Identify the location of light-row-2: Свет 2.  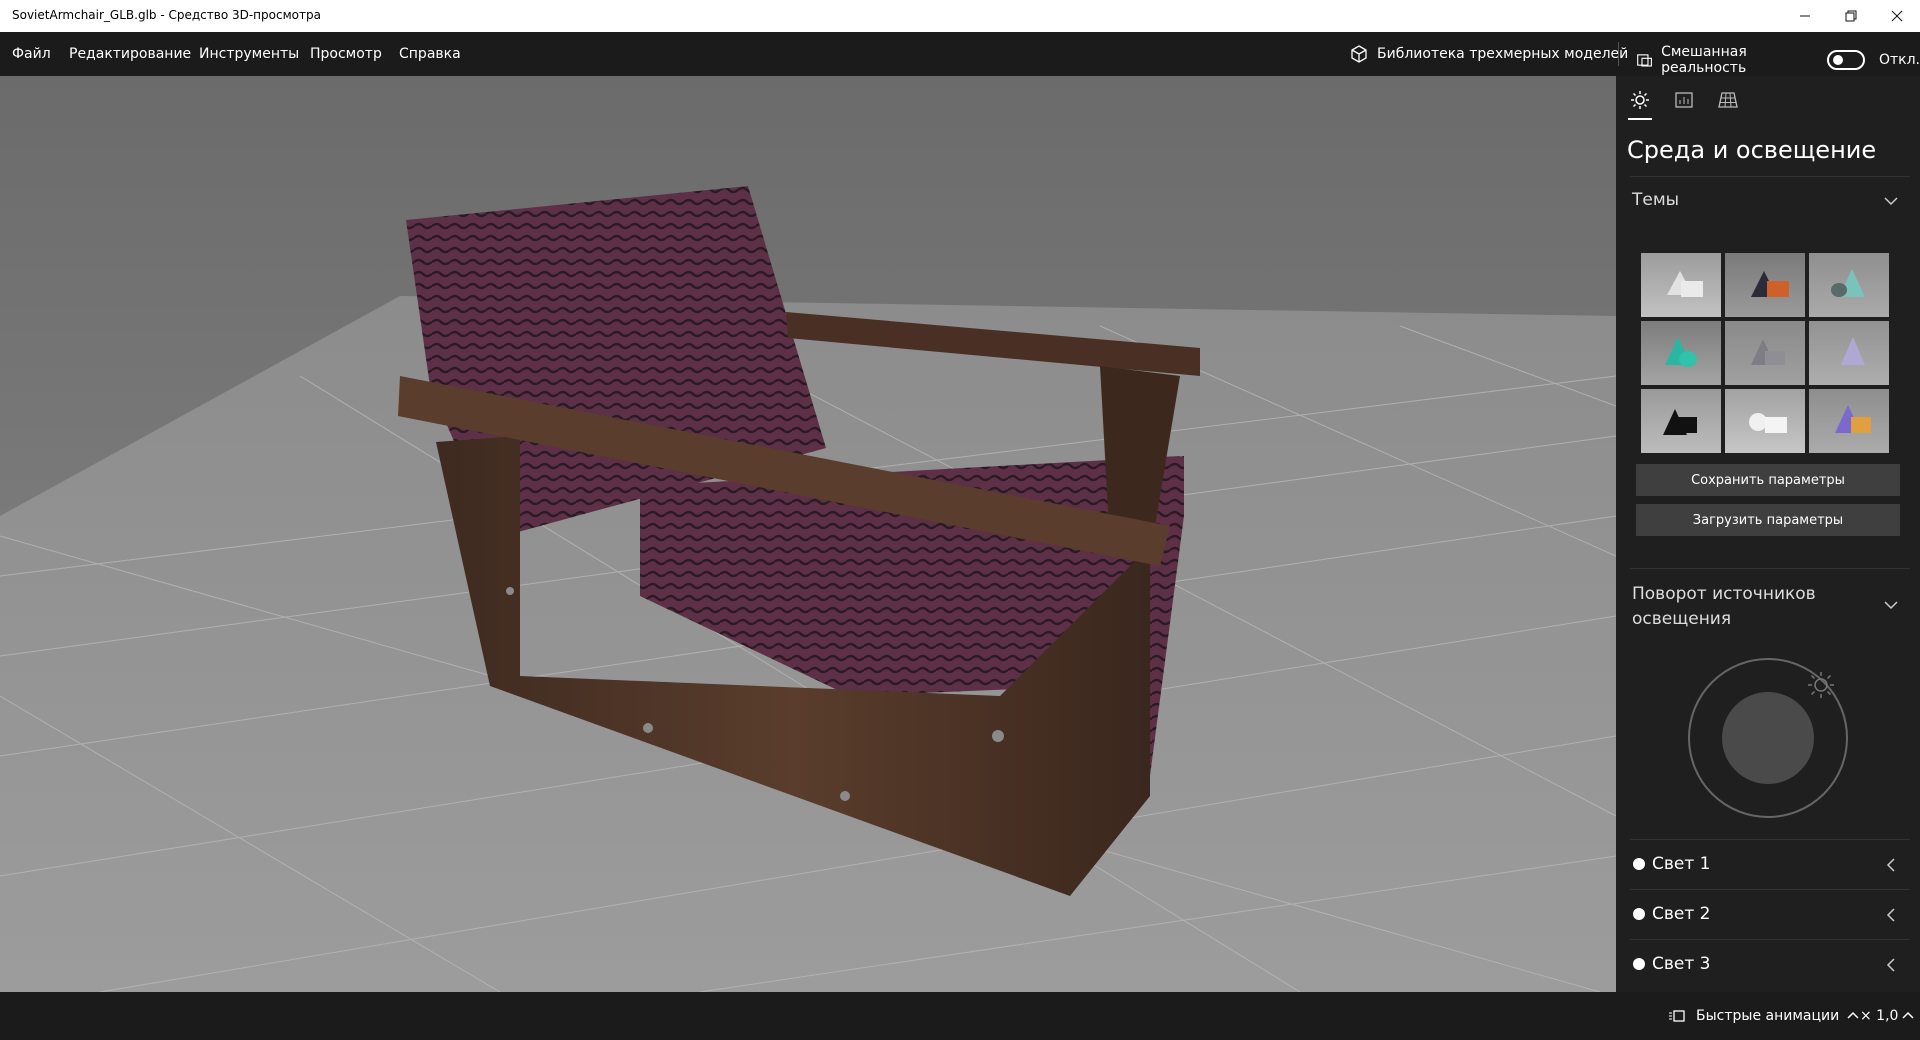
(1768, 915).